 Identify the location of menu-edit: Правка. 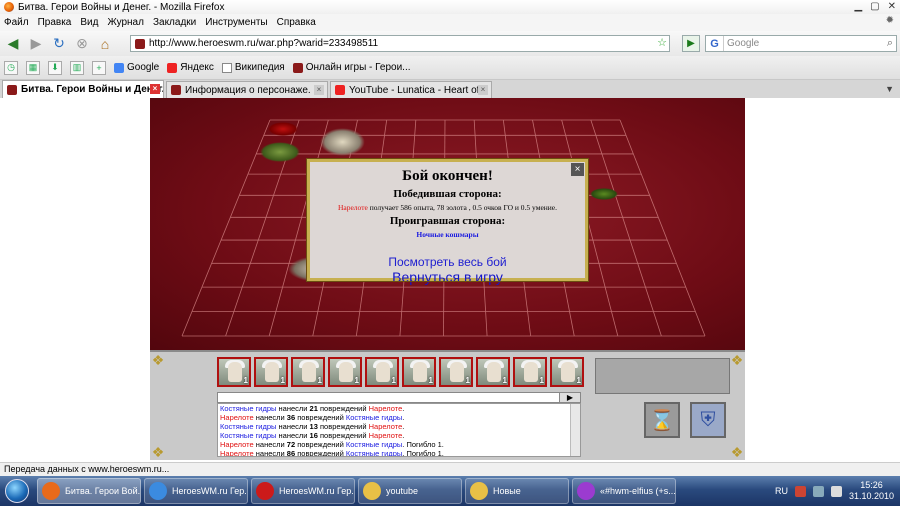
(55, 22).